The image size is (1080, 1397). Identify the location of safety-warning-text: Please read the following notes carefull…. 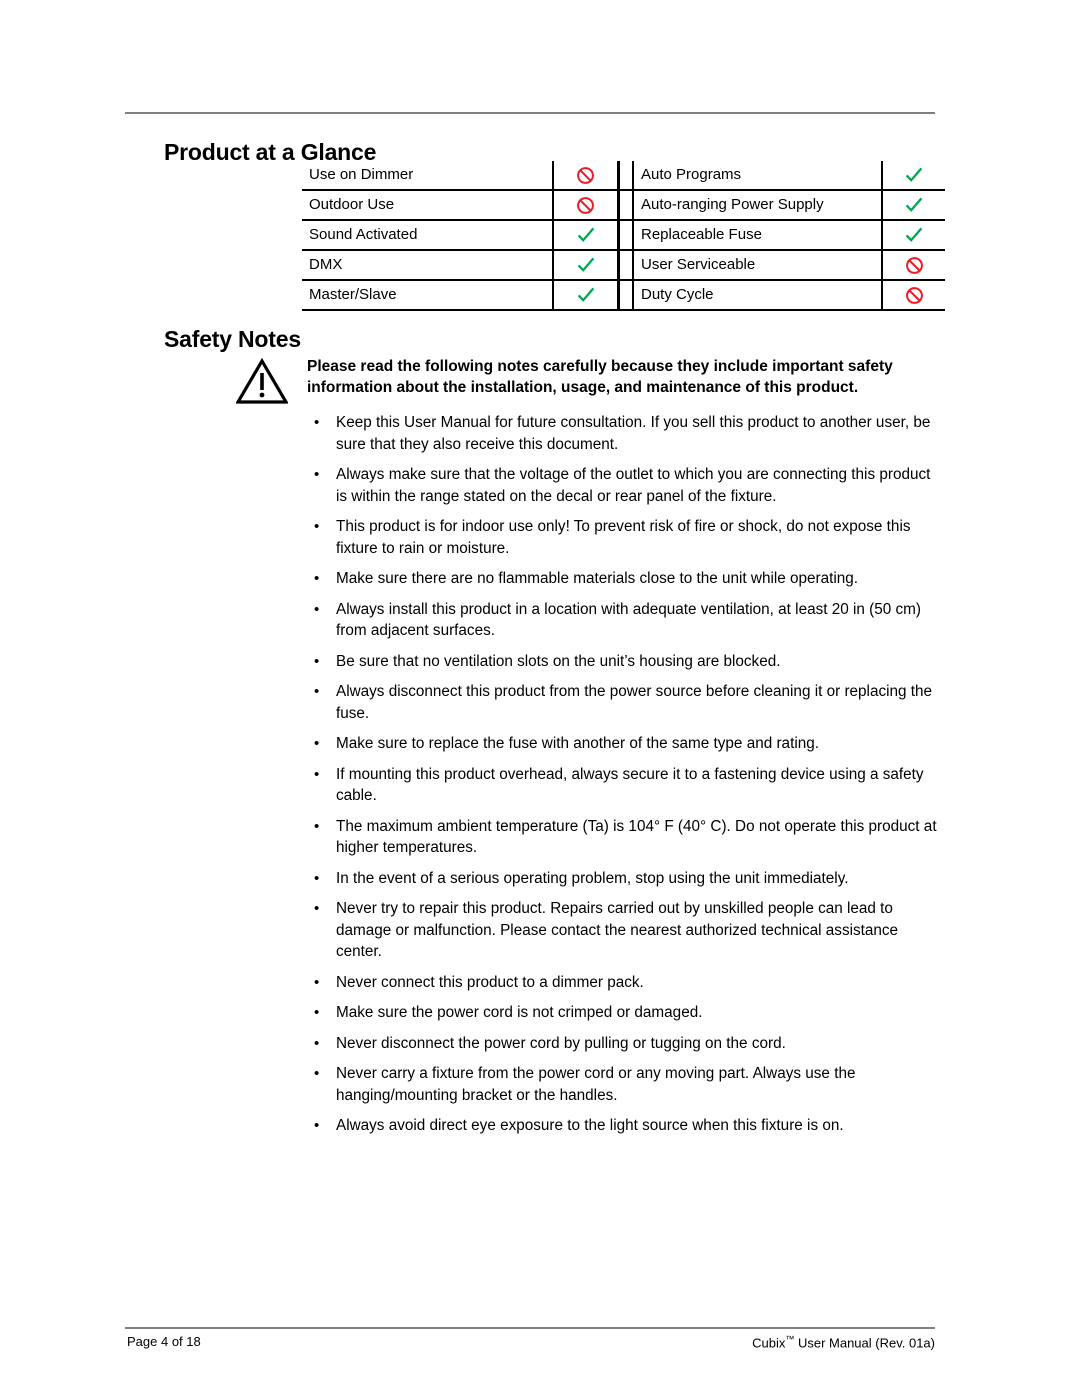
(600, 377).